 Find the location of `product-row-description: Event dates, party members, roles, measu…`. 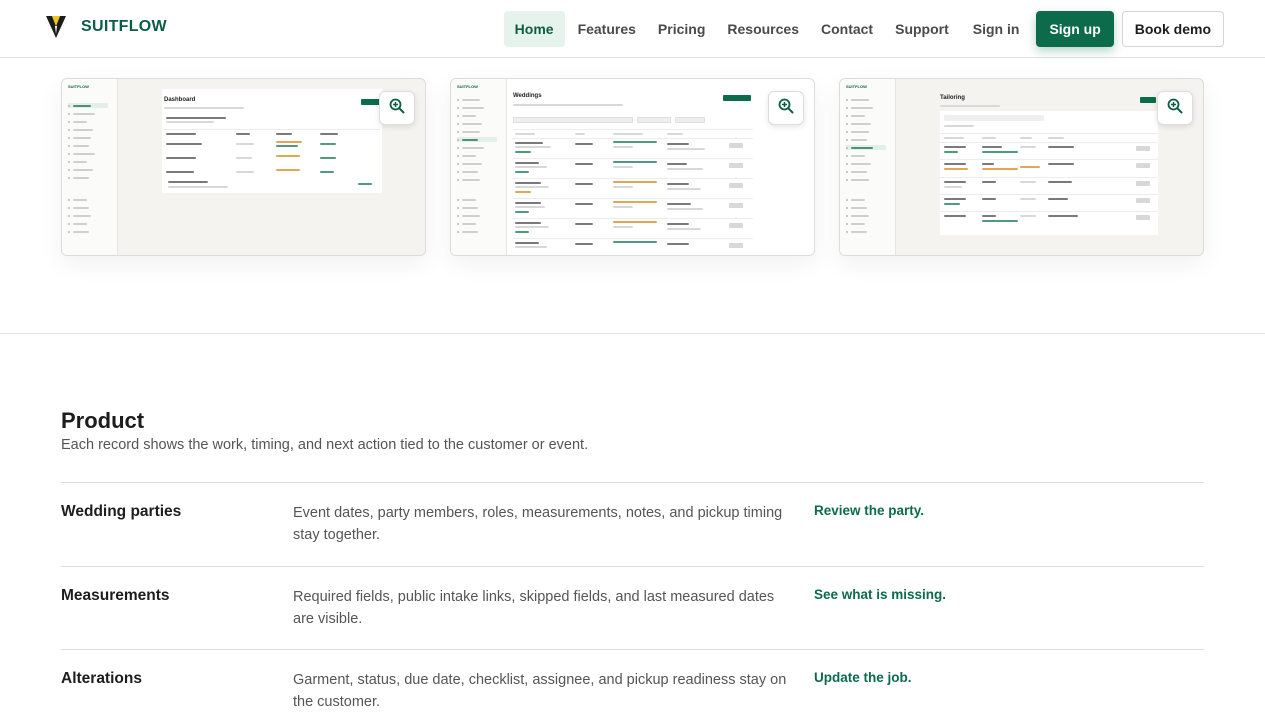

product-row-description: Event dates, party members, roles, measu… is located at coordinates (538, 524).